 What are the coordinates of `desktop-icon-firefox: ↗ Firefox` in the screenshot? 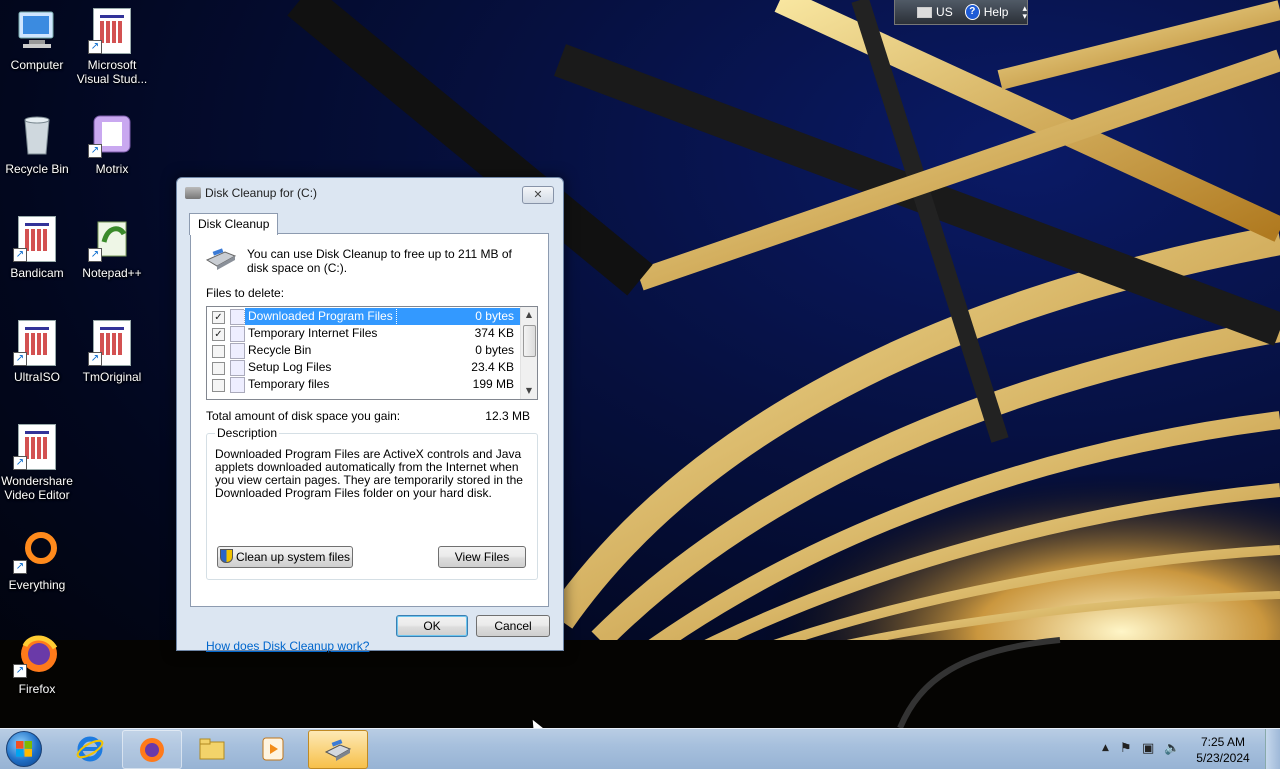 It's located at (37, 664).